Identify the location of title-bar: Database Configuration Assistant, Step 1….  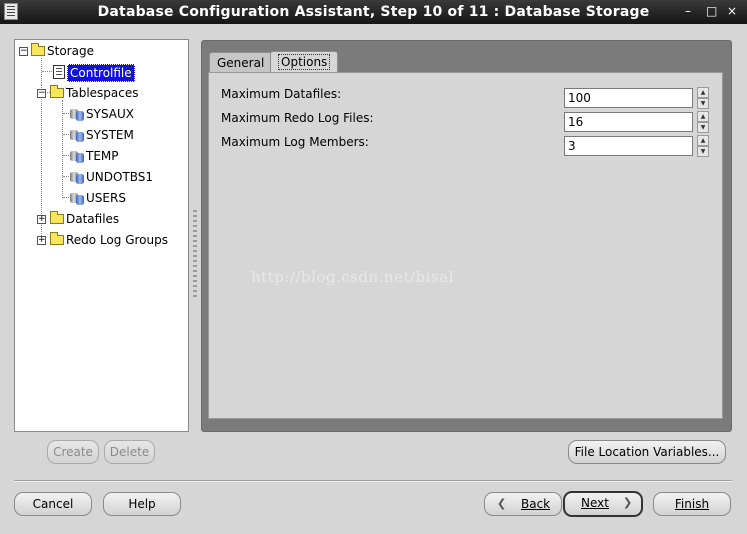
(373, 12).